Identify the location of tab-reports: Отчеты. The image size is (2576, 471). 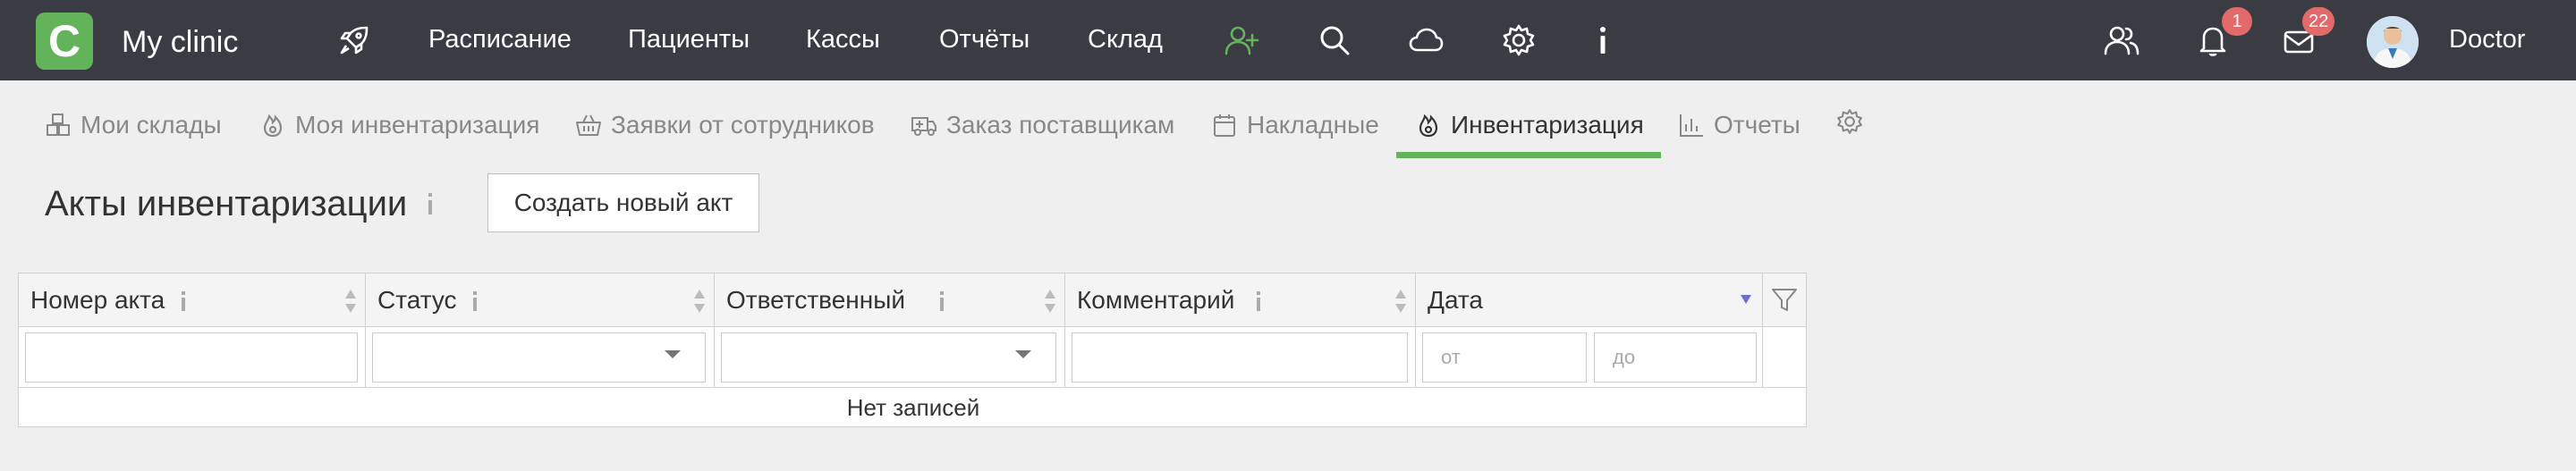
(1739, 125).